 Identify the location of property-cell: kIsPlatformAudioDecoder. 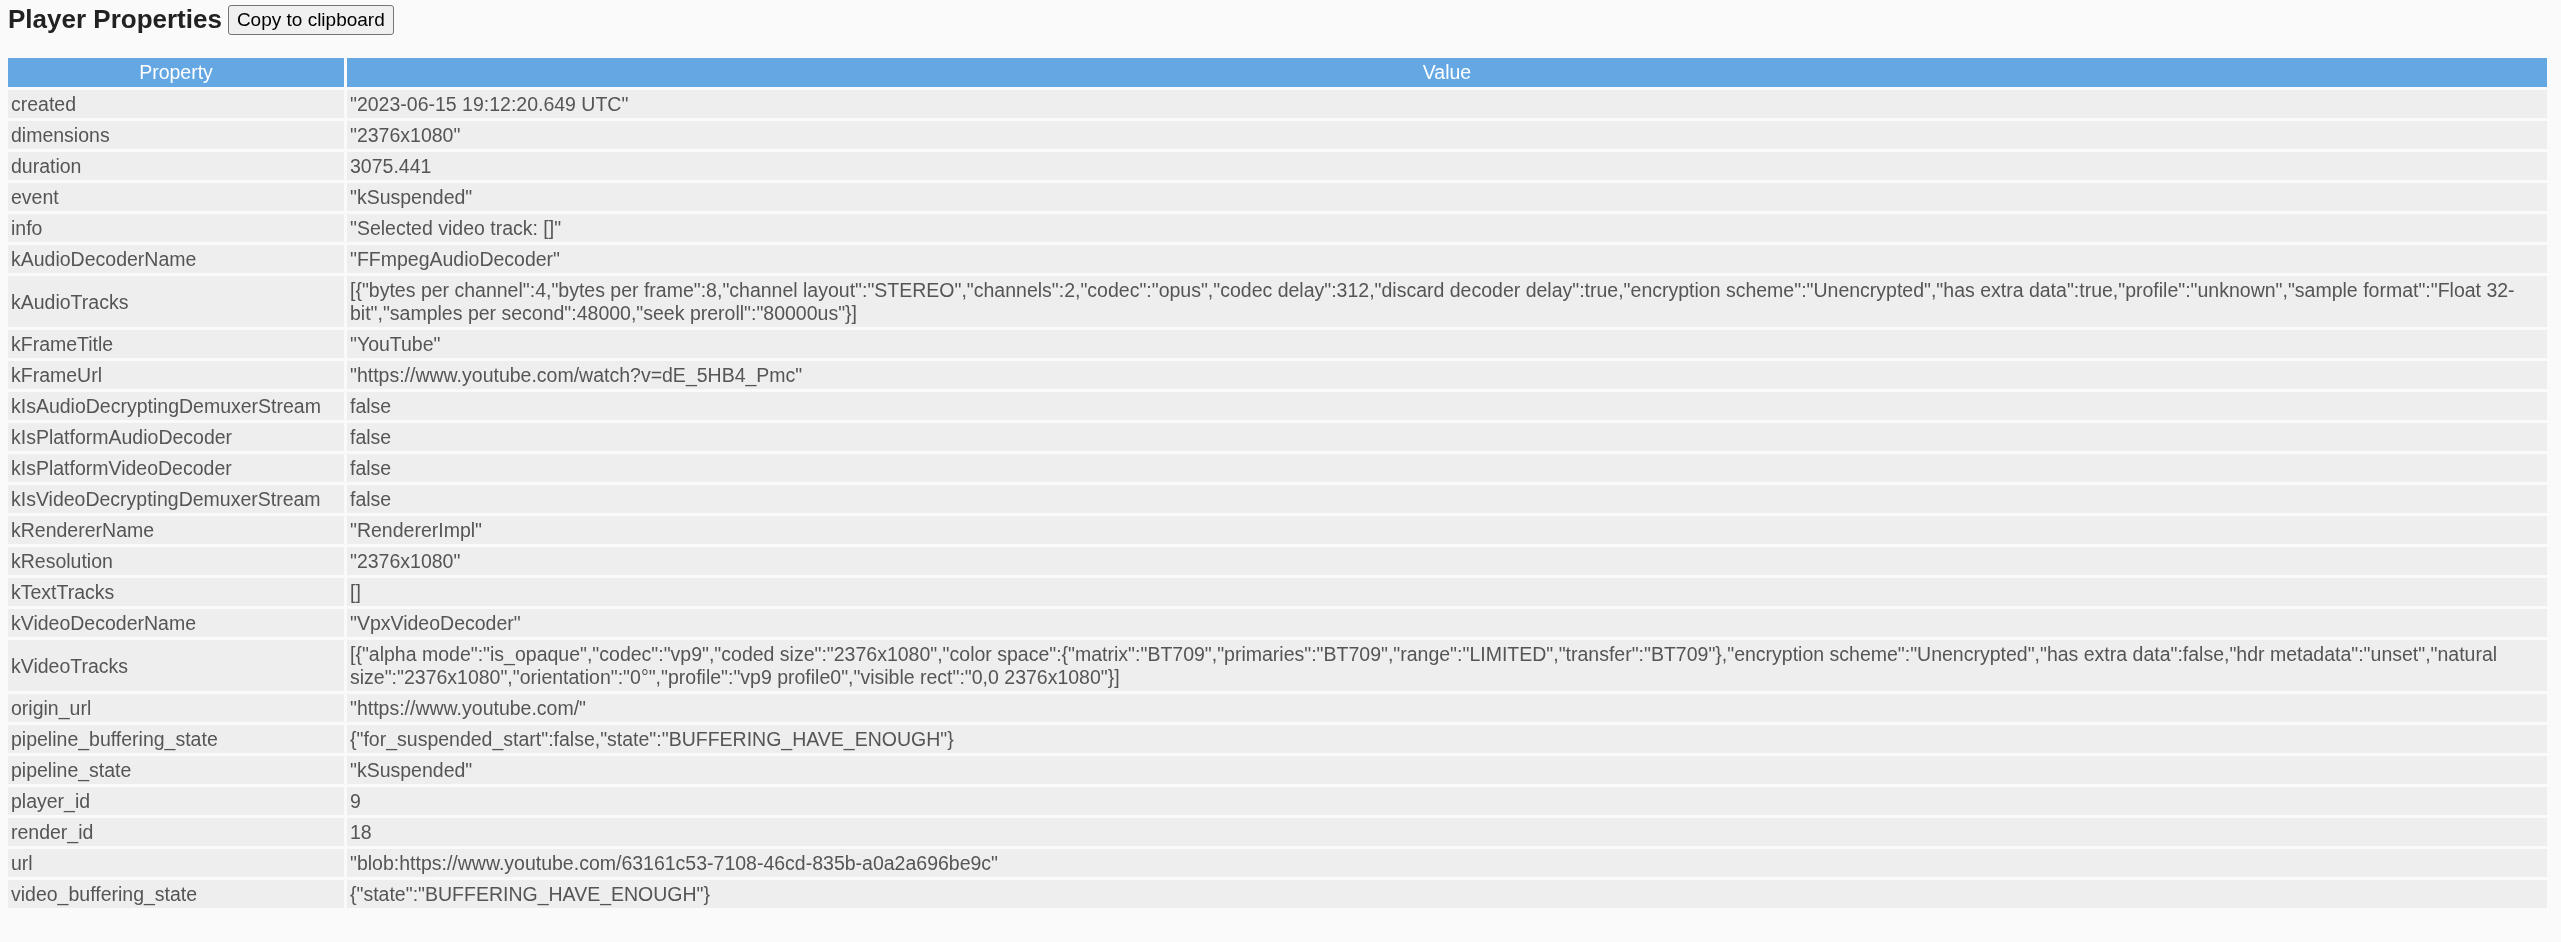
(176, 437).